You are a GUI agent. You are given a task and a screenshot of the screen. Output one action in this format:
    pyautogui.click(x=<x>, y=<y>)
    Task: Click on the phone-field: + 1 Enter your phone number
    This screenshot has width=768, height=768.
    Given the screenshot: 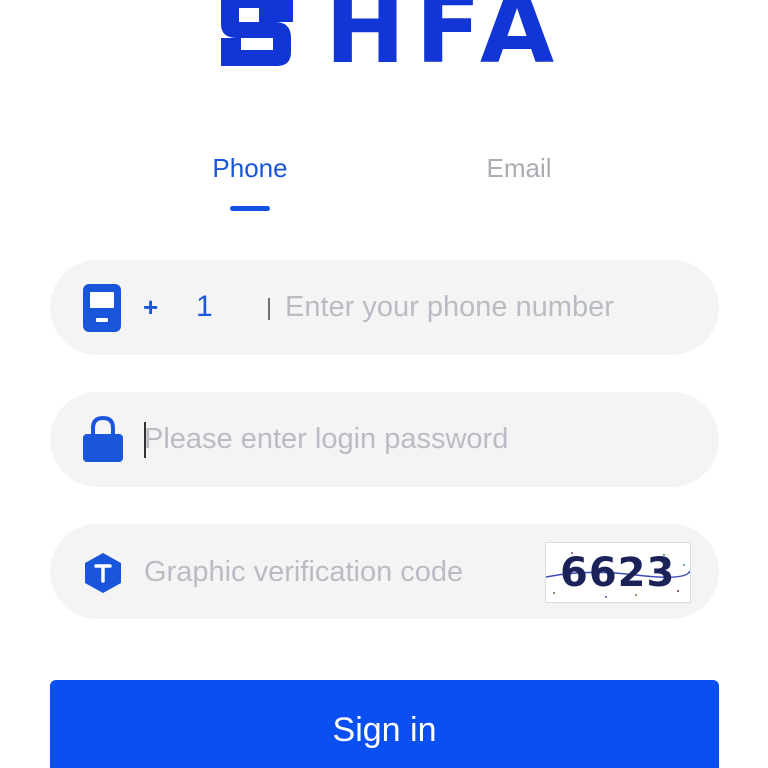 What is the action you would take?
    pyautogui.click(x=384, y=307)
    